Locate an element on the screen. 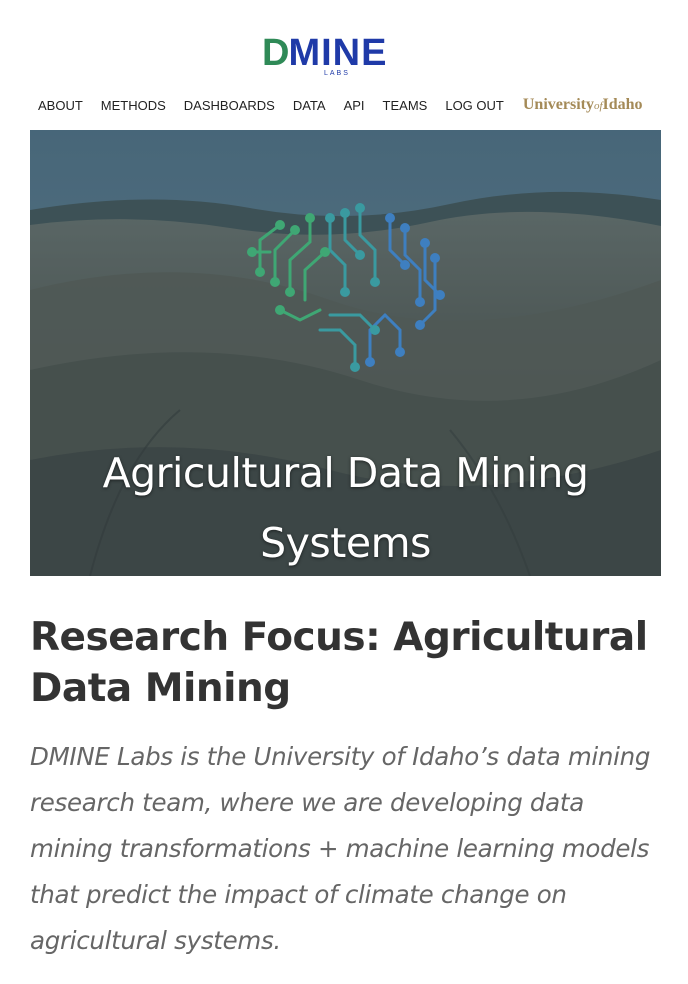 The width and height of the screenshot is (688, 984). hero-title-line-2: Systems is located at coordinates (345, 543).